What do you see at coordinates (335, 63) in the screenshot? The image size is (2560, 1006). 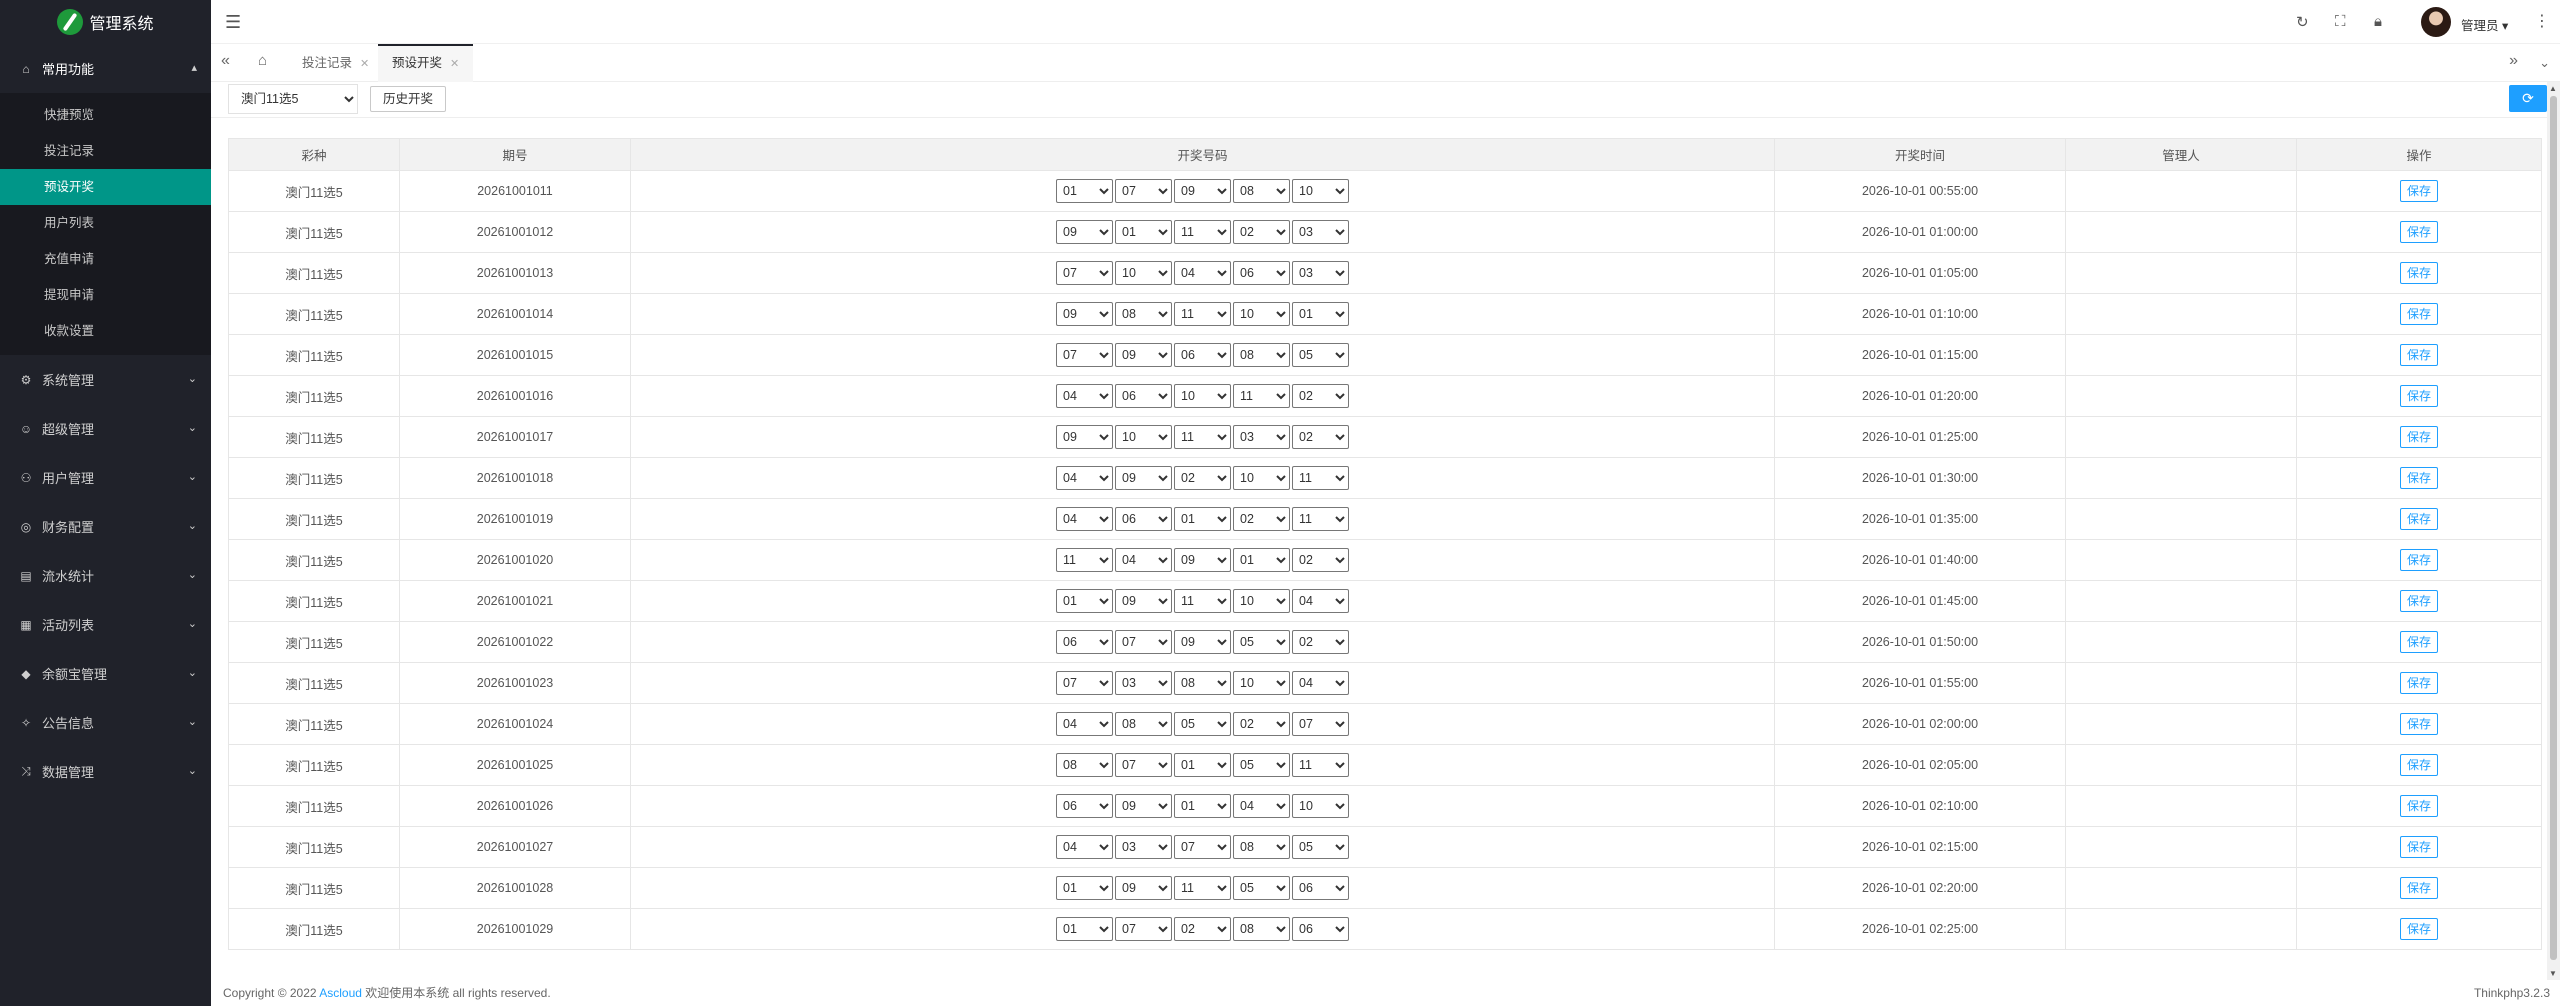 I see `tab-bet-records: 投注记录 ✕` at bounding box center [335, 63].